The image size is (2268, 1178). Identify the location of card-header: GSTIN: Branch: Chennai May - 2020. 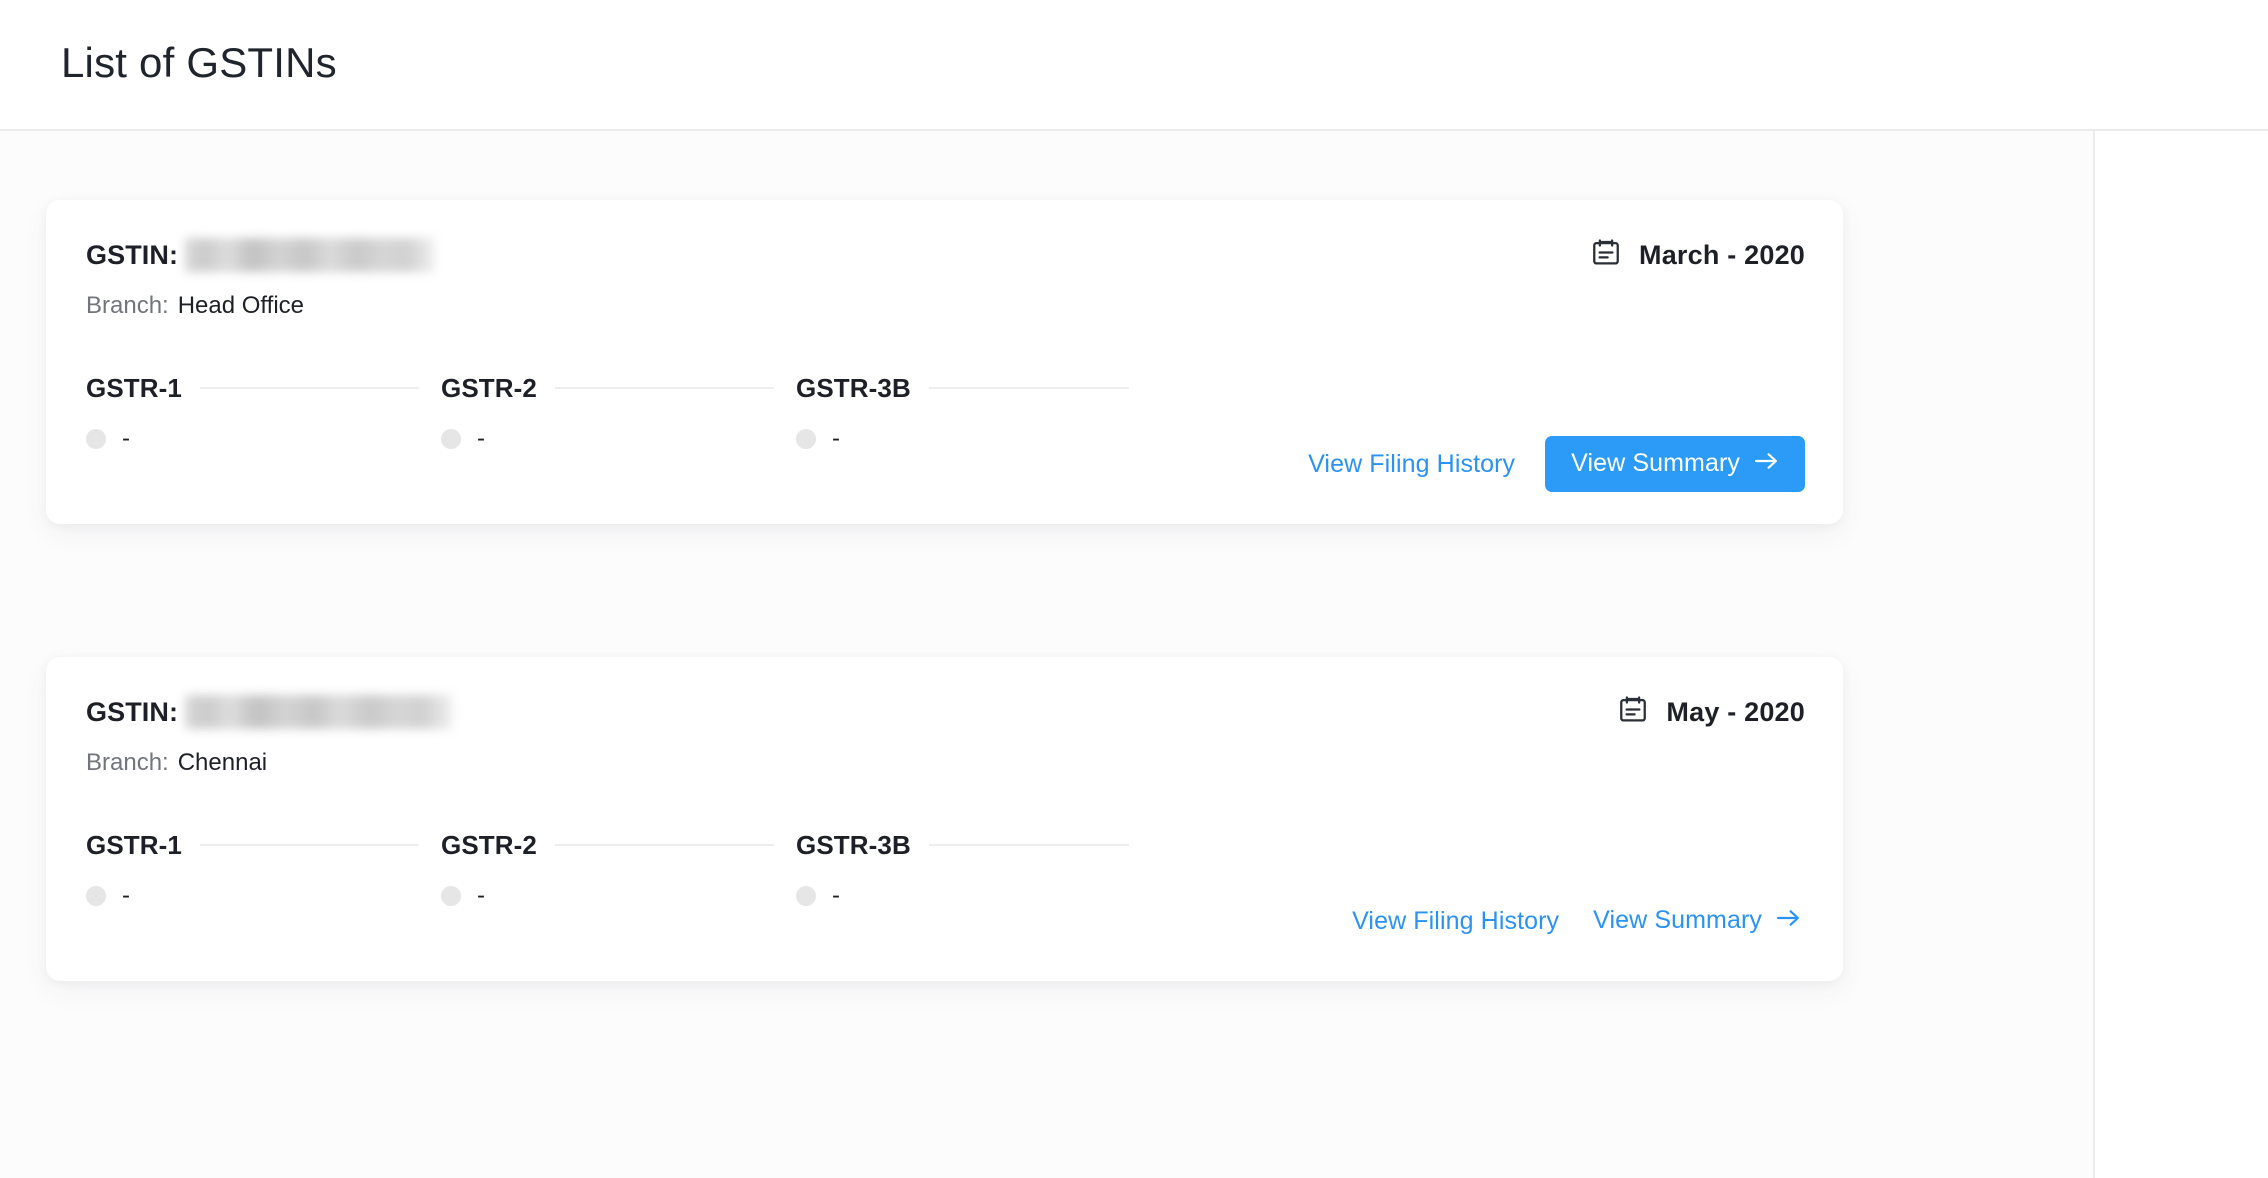
(944, 717).